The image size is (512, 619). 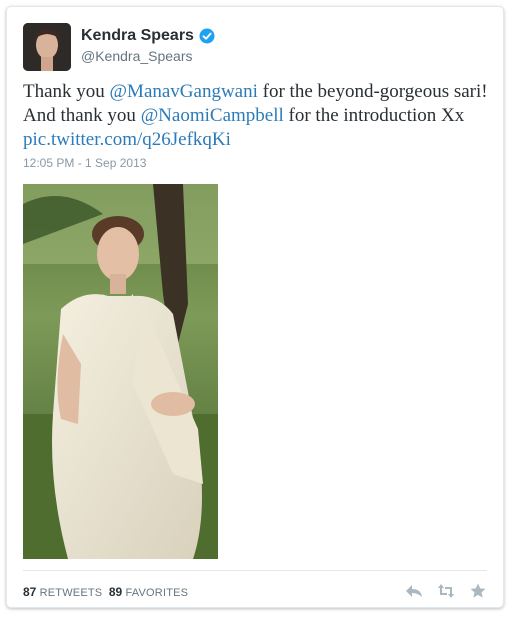 What do you see at coordinates (255, 570) in the screenshot?
I see `footer-divider` at bounding box center [255, 570].